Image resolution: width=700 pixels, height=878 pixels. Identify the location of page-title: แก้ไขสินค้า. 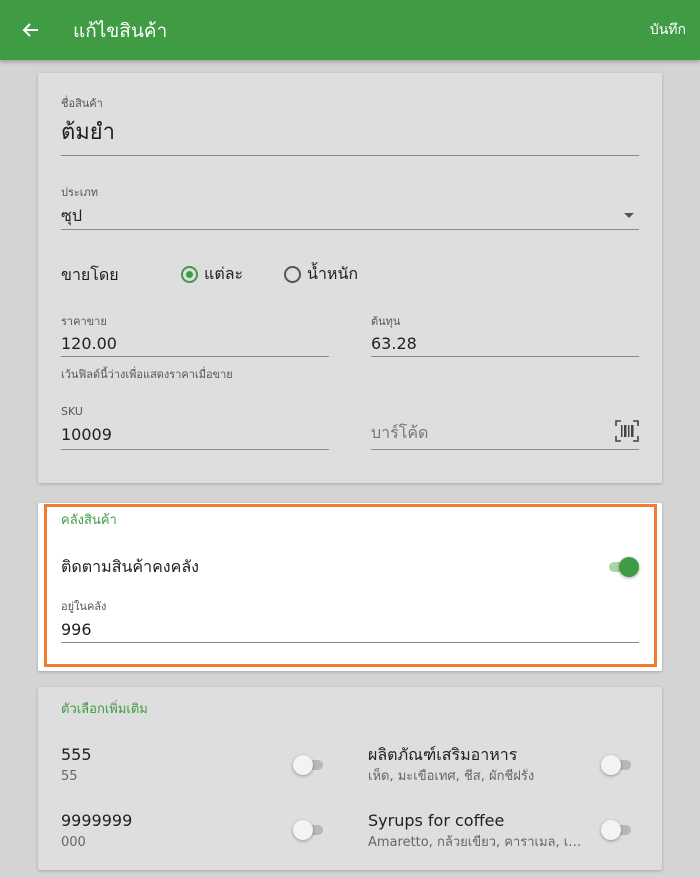
(120, 31).